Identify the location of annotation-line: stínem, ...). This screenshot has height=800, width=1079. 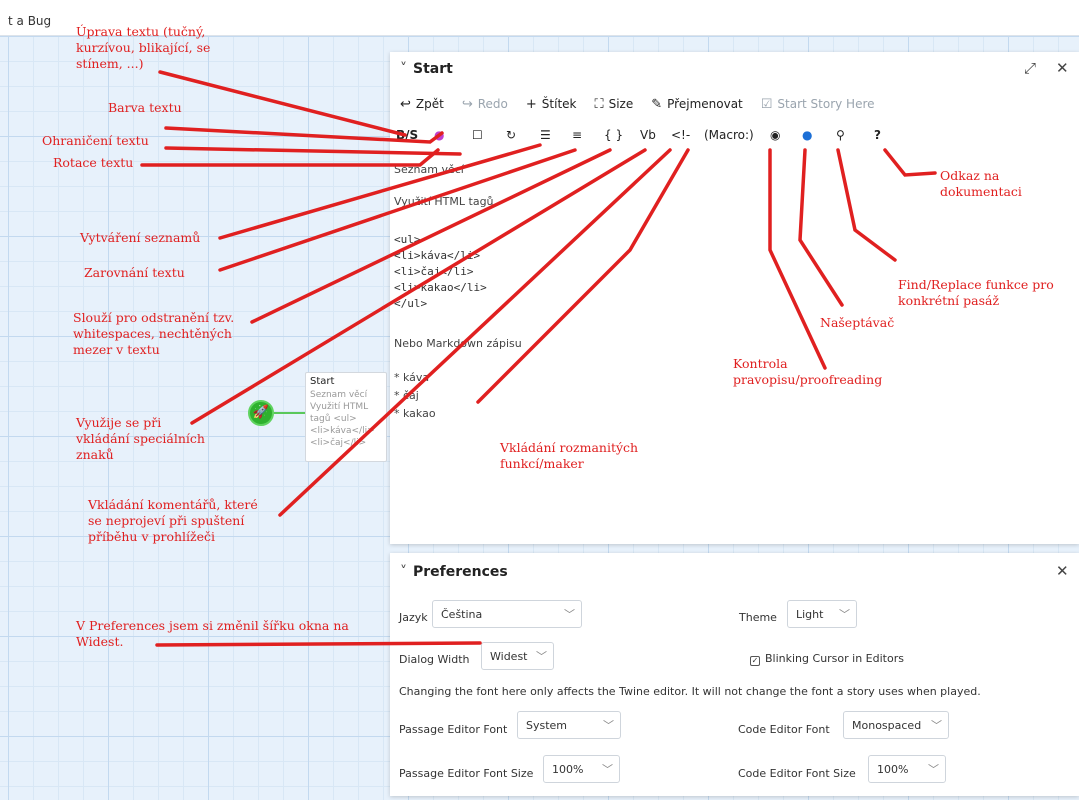
(110, 63).